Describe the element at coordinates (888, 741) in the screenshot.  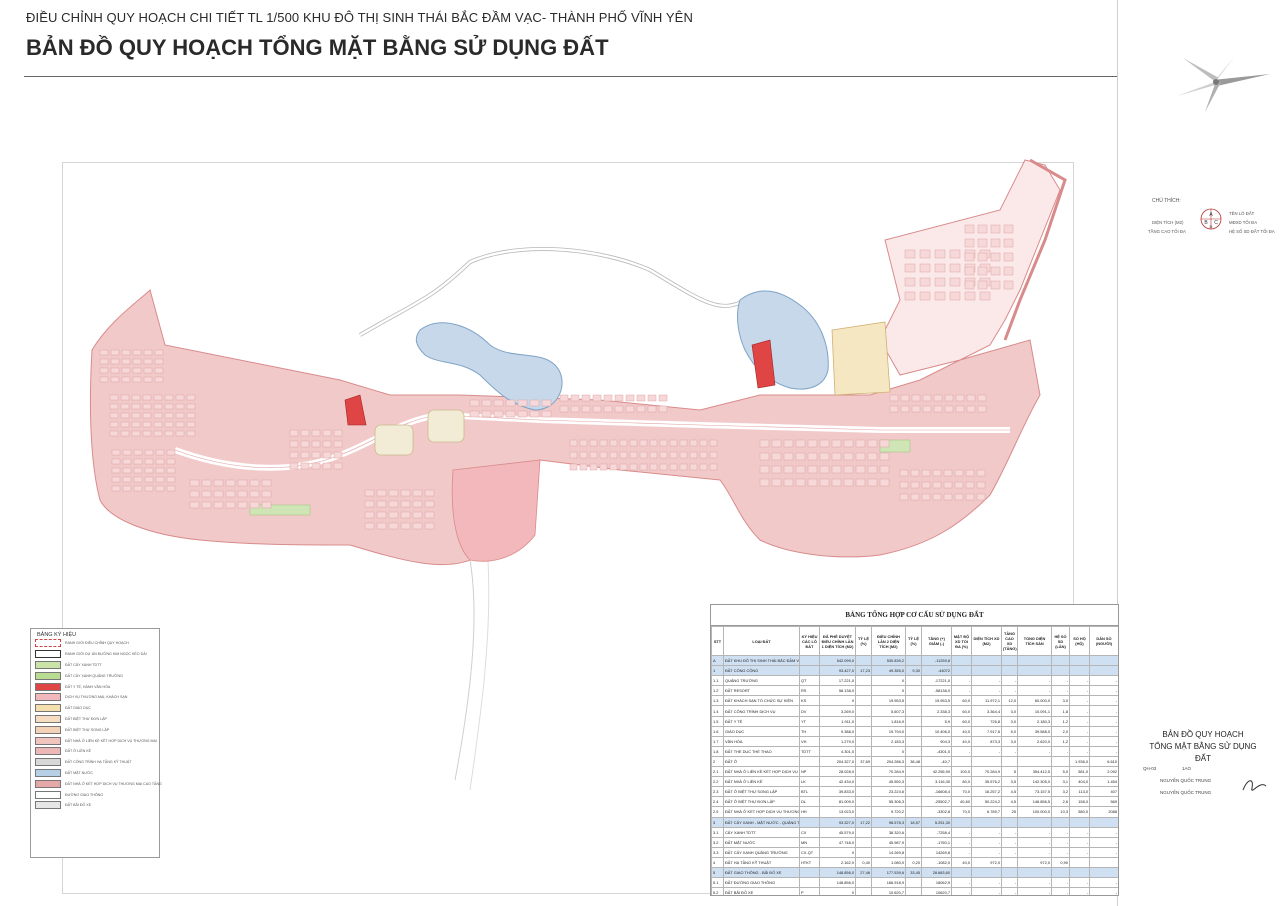
I see `table-cell: 2.183,3` at that location.